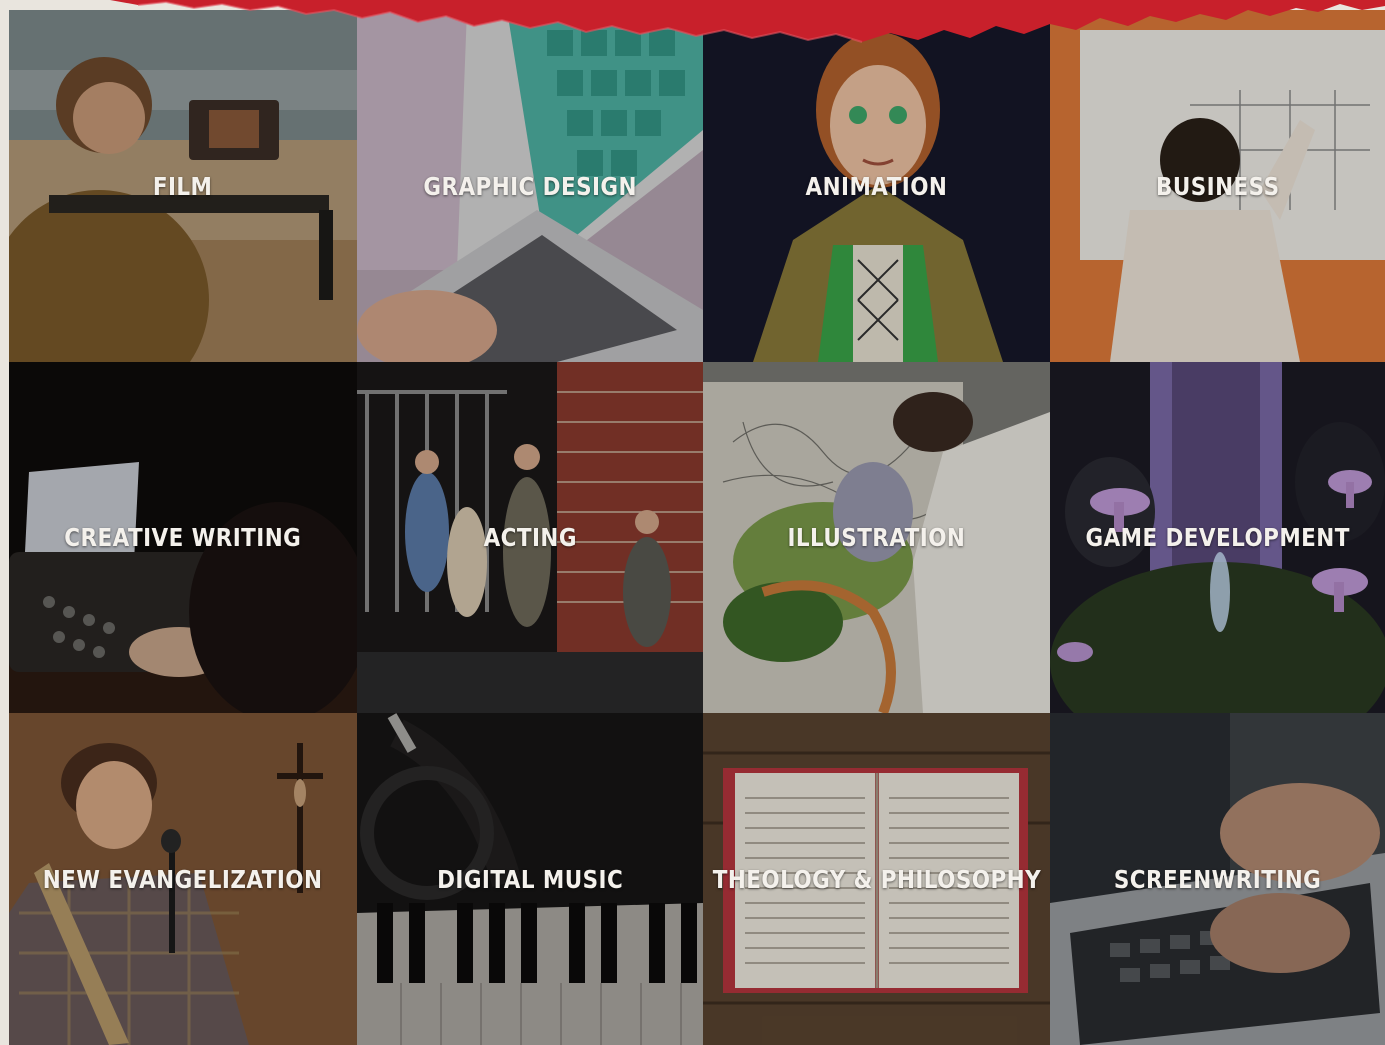 The height and width of the screenshot is (1045, 1385). I want to click on program-tile-game-development: GAME DEVELOPMENT, so click(1217, 537).